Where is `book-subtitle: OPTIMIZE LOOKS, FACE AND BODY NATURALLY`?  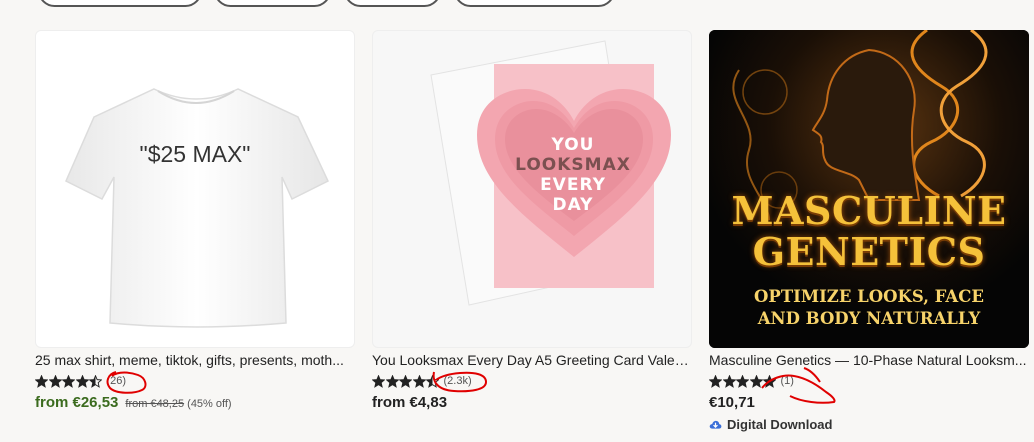
book-subtitle: OPTIMIZE LOOKS, FACE AND BODY NATURALLY is located at coordinates (869, 308).